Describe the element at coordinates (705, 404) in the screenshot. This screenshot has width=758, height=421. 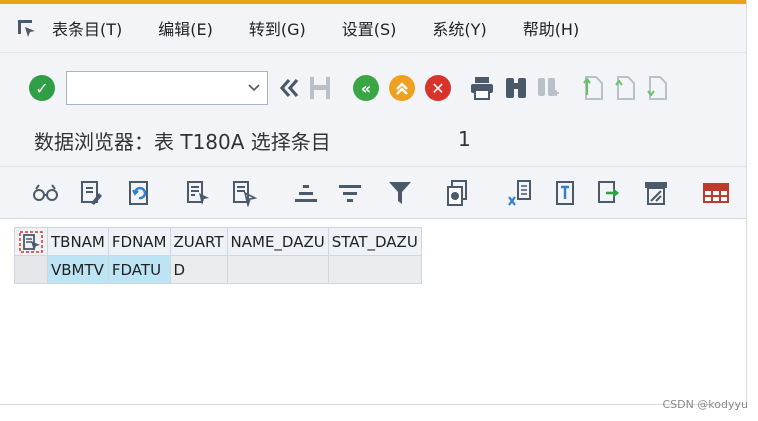
I see `watermark: CSDN @kodyyu` at that location.